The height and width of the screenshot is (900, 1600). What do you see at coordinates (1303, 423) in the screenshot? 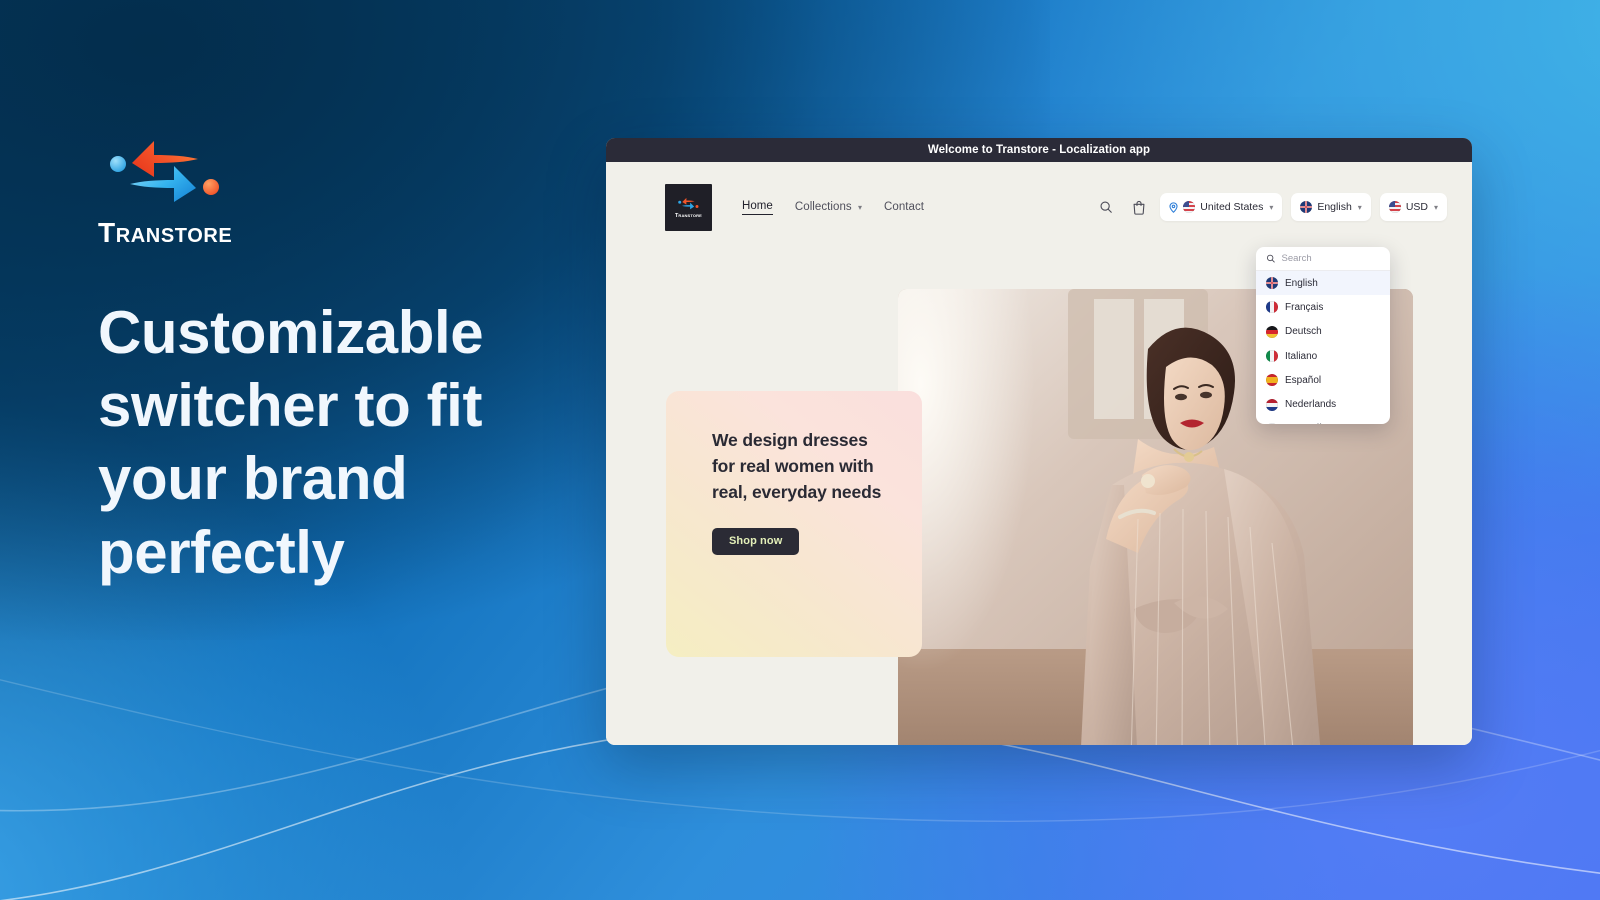
I see `language-option-label: Русский` at bounding box center [1303, 423].